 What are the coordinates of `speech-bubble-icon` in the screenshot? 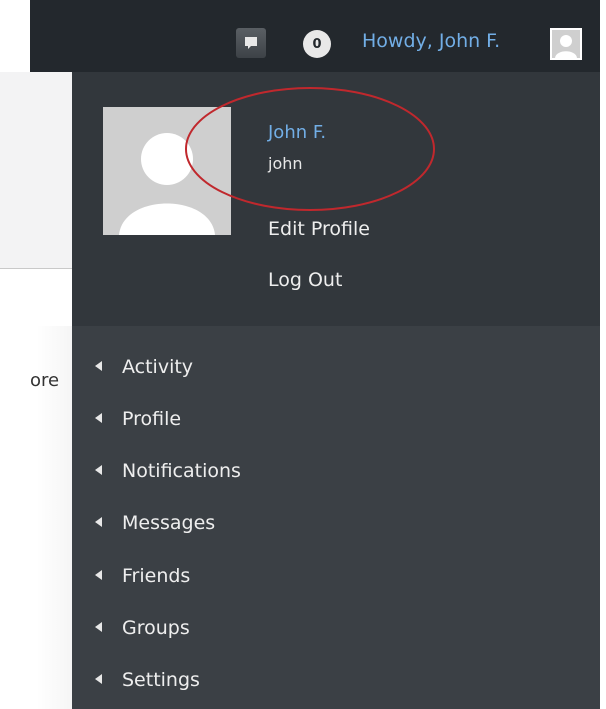 It's located at (251, 43).